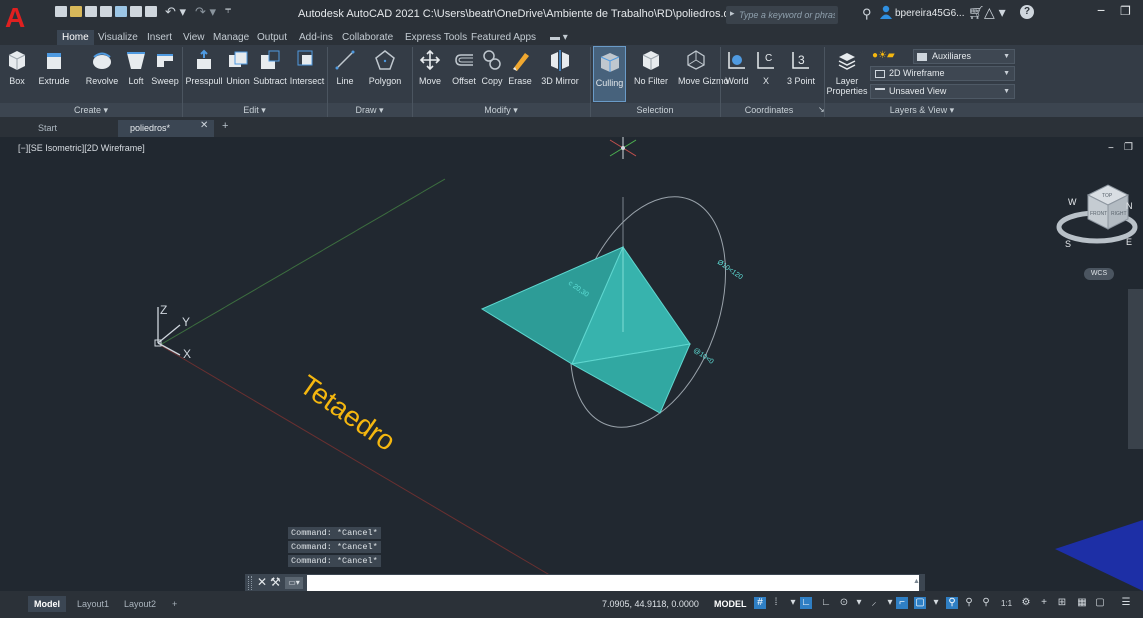 The height and width of the screenshot is (618, 1143). Describe the element at coordinates (262, 582) in the screenshot. I see `close-icon: ✕` at that location.